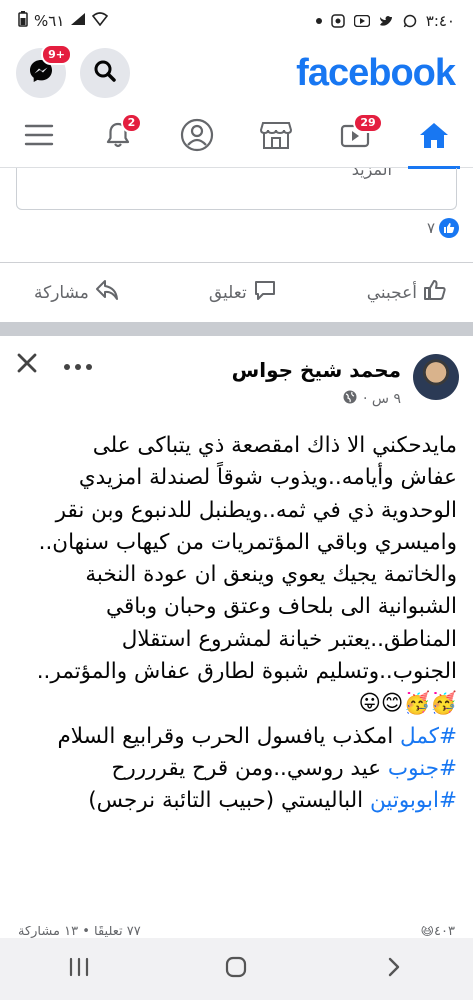 This screenshot has height=1000, width=473. What do you see at coordinates (73, 71) in the screenshot?
I see `header-actions: 9+` at bounding box center [73, 71].